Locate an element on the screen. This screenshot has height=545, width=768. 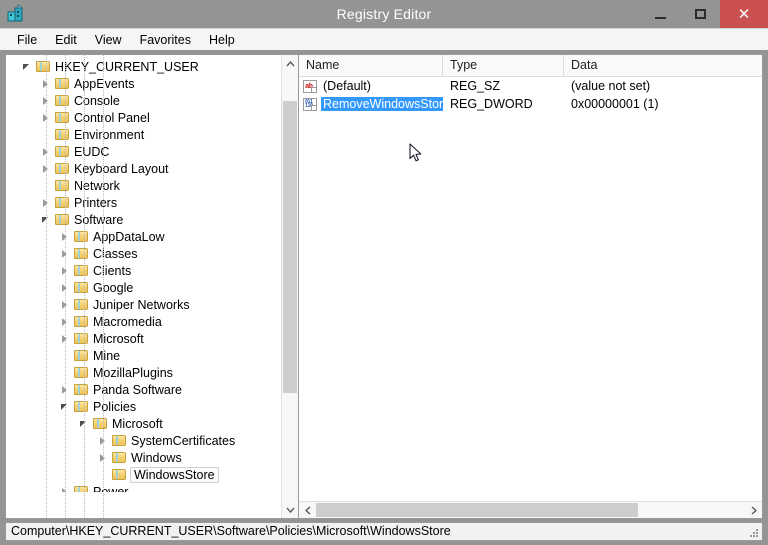
scroll-up-icon is located at coordinates (290, 63).